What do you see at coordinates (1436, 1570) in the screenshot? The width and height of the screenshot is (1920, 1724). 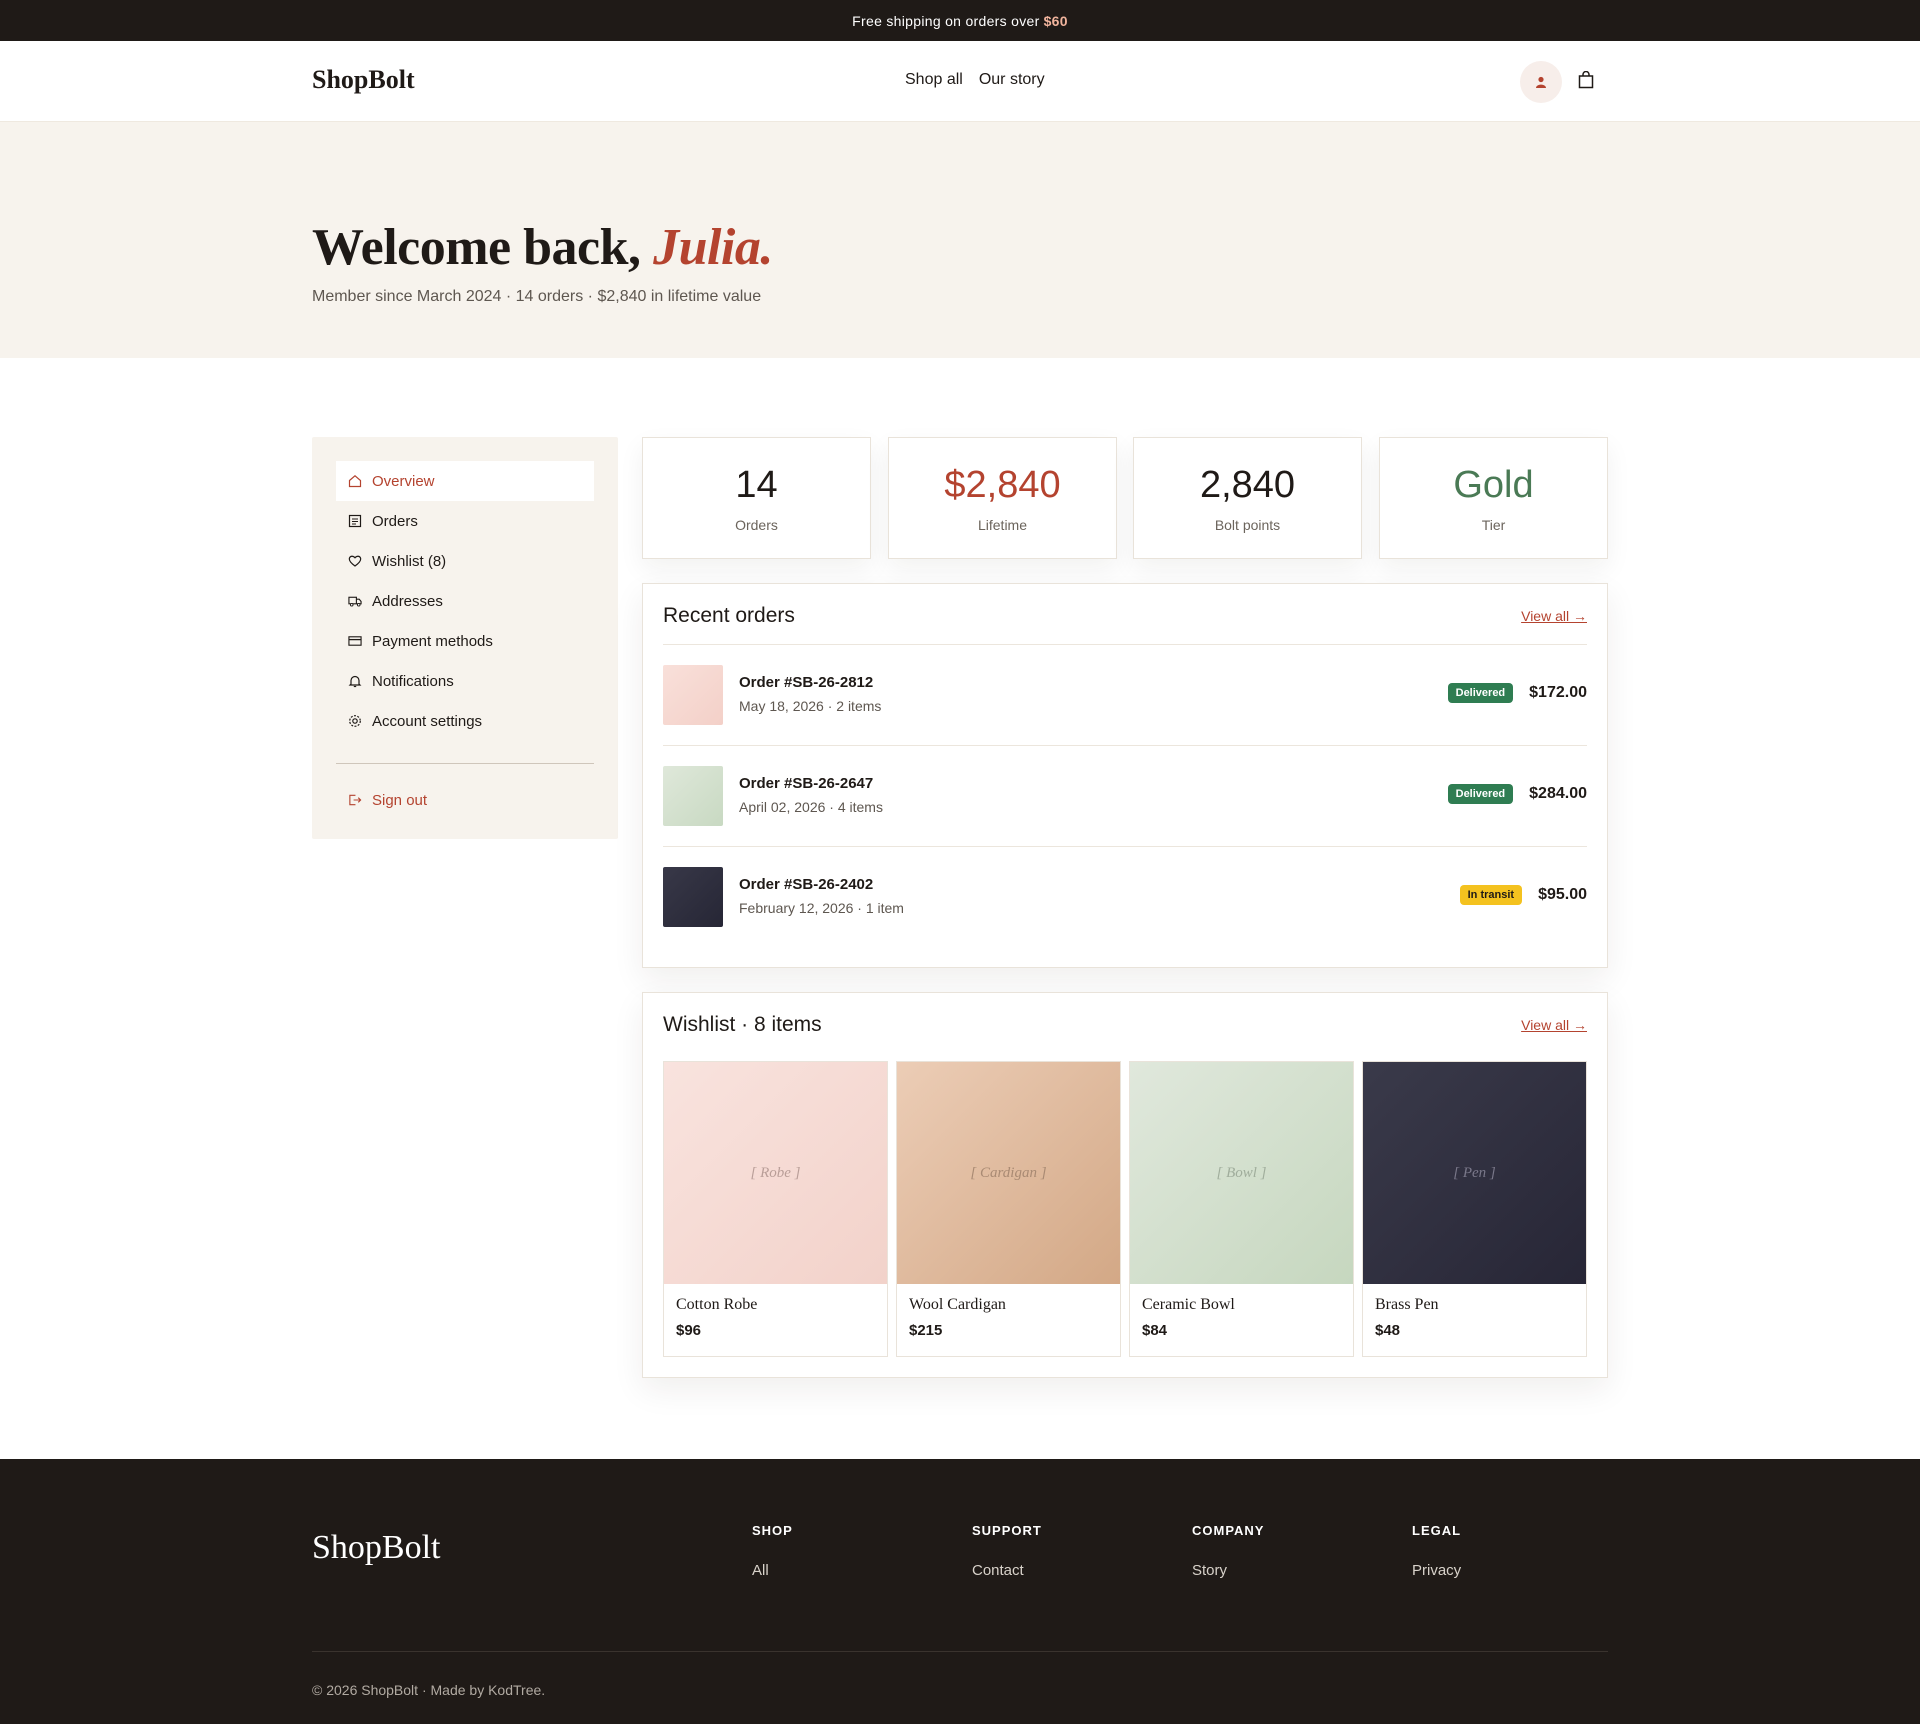 I see `footer-link: Privacy` at bounding box center [1436, 1570].